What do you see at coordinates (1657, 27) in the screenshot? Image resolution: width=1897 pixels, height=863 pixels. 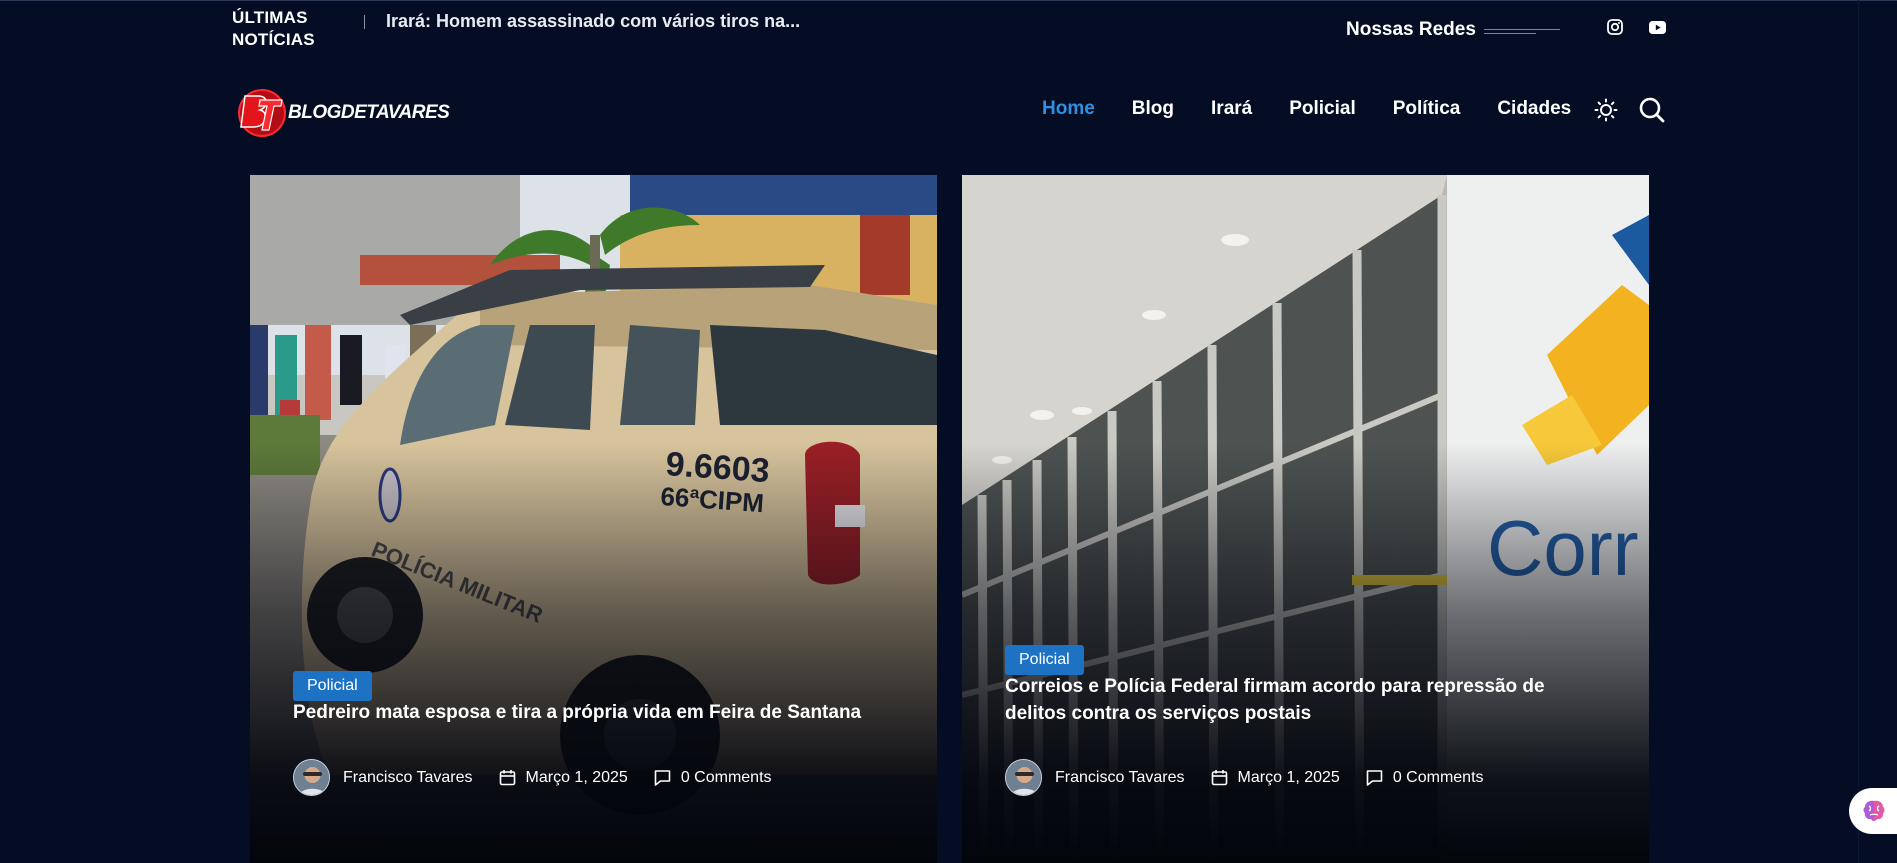 I see `youtube-icon` at bounding box center [1657, 27].